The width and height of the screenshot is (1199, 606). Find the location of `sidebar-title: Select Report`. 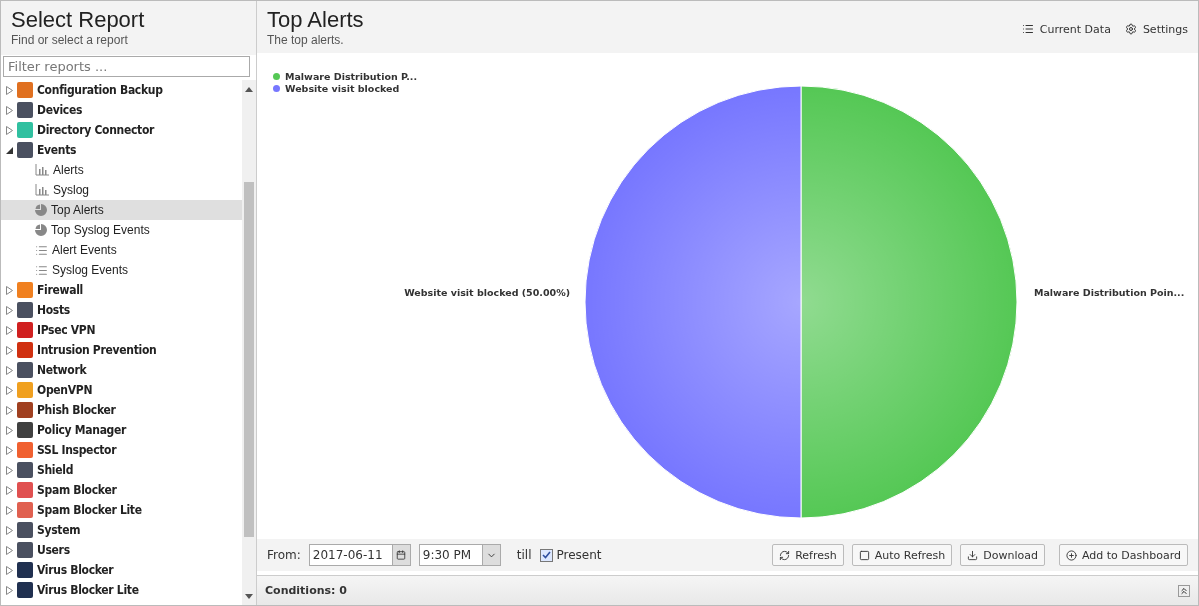

sidebar-title: Select Report is located at coordinates (78, 20).